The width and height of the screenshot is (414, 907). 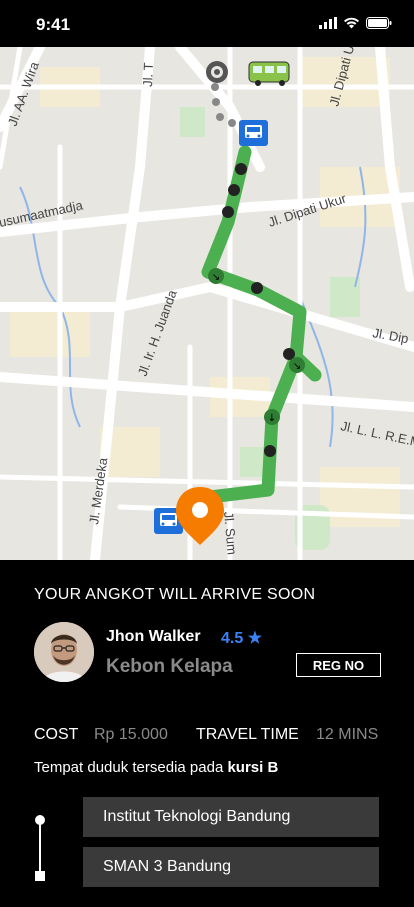 What do you see at coordinates (231, 817) in the screenshot?
I see `origin-stop: Institut Teknologi Bandung` at bounding box center [231, 817].